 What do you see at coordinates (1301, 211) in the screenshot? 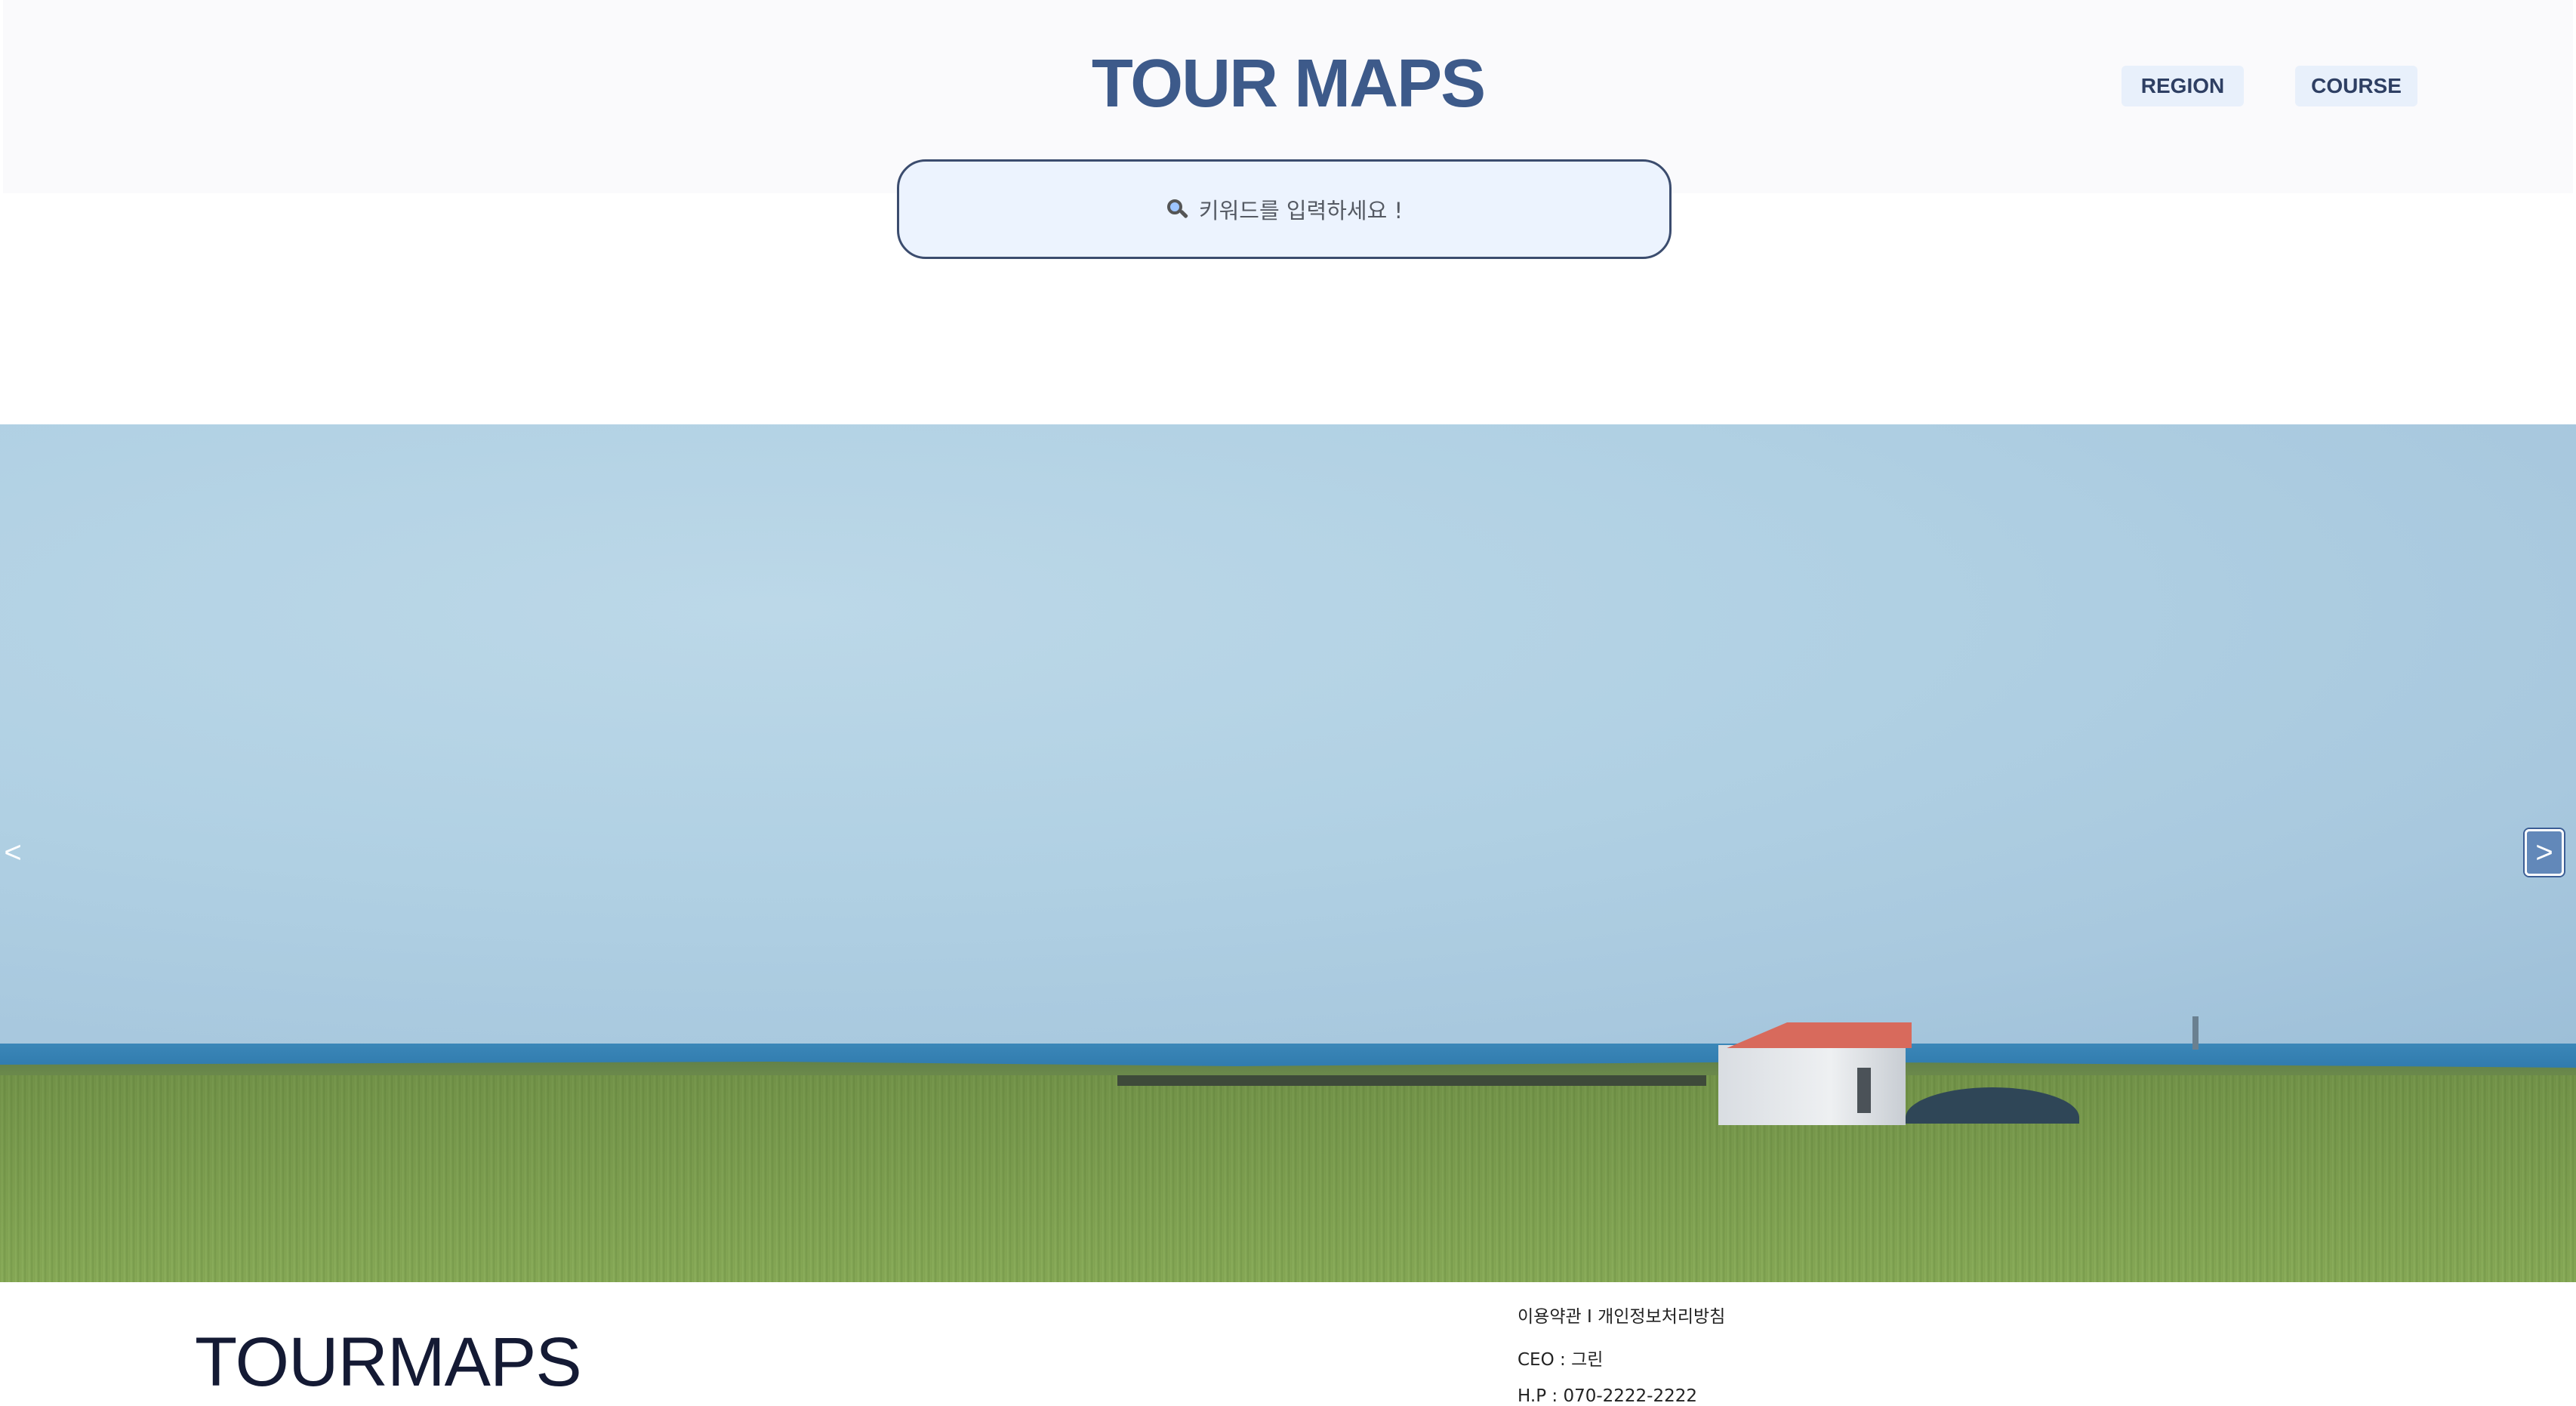
I see `search-placeholder: 키워드를 입력하세요 !` at bounding box center [1301, 211].